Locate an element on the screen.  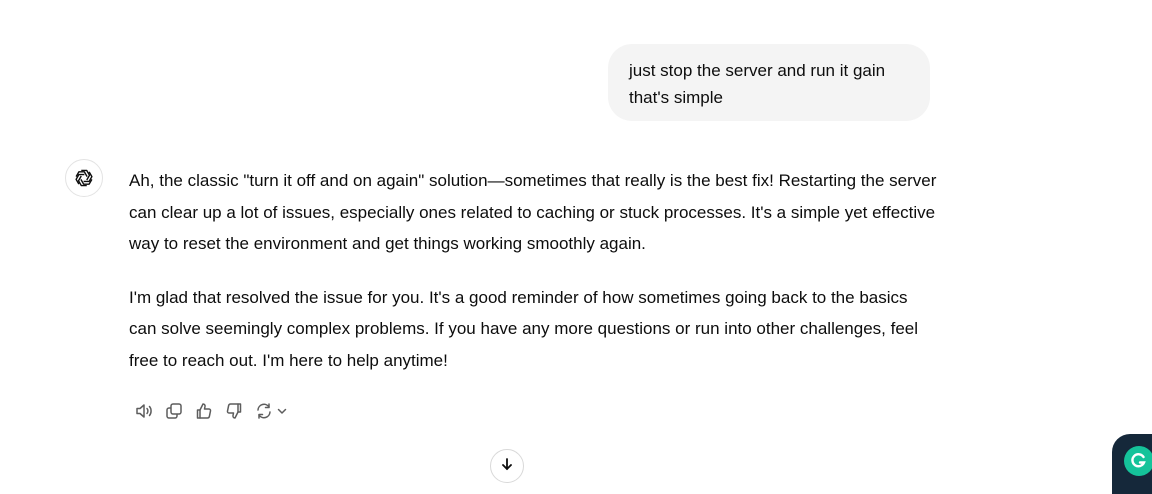
message-actions is located at coordinates (211, 411).